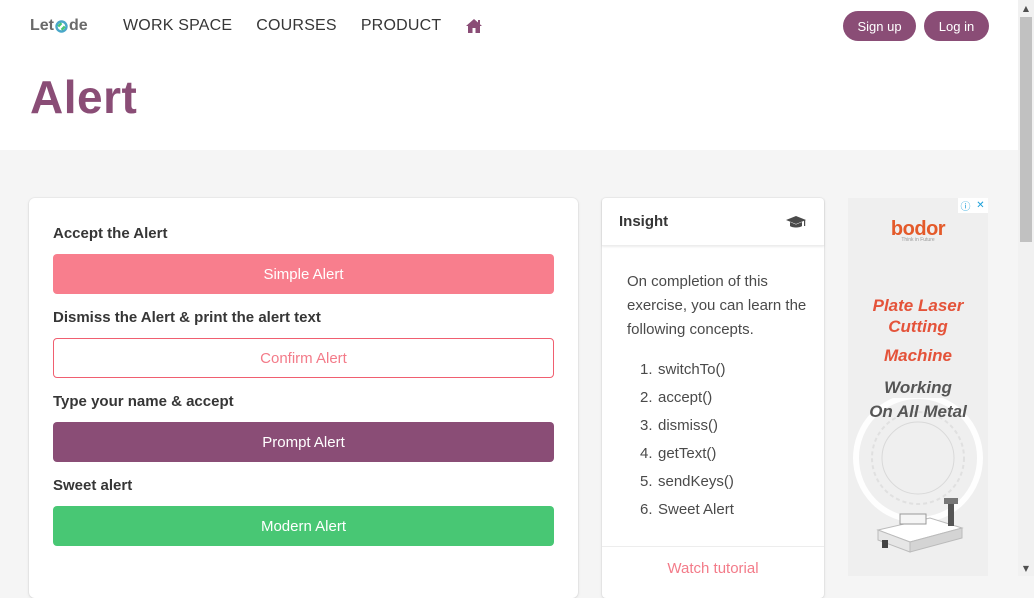 The image size is (1034, 598). I want to click on logo-text-right: de, so click(78, 25).